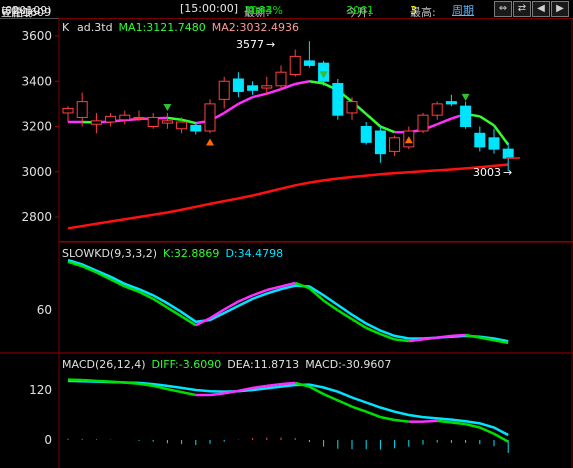 Image resolution: width=573 pixels, height=468 pixels. Describe the element at coordinates (270, 44) in the screenshot. I see `high-marker-arrow: →` at that location.